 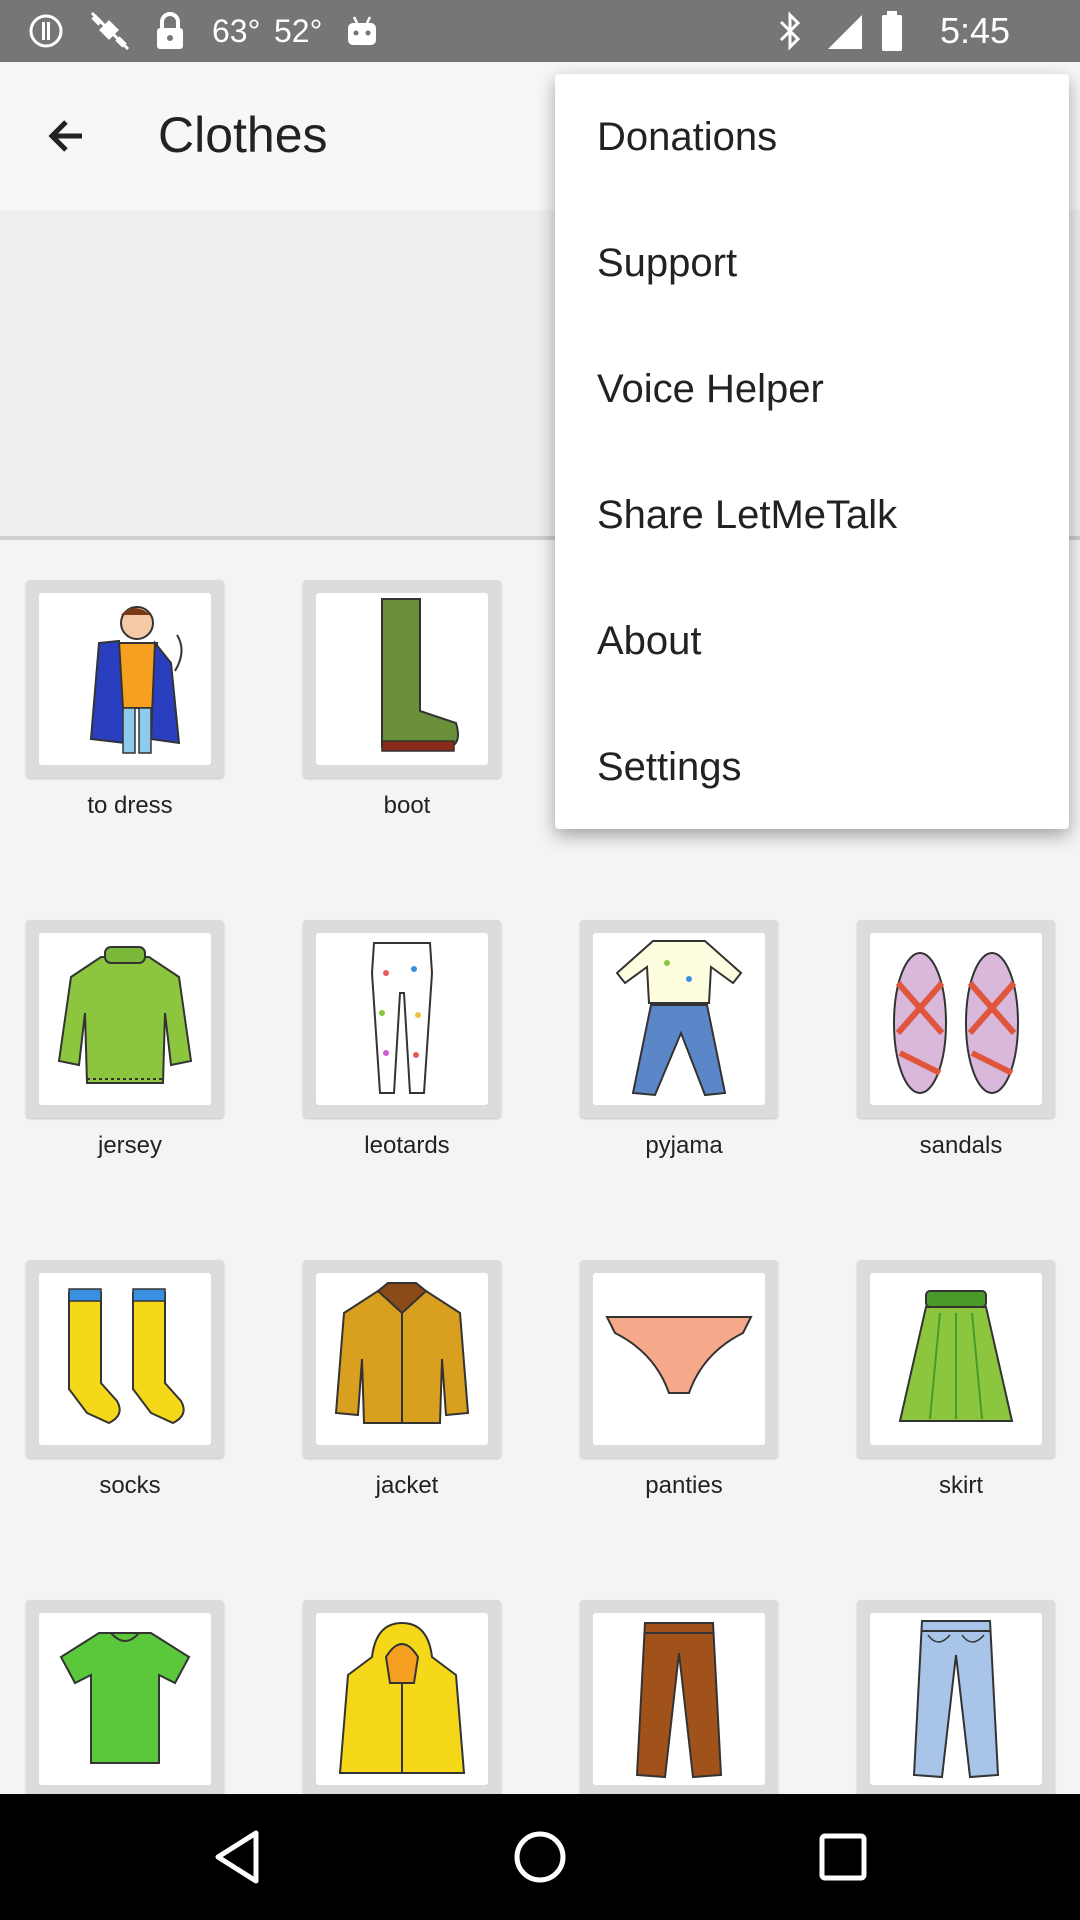 I want to click on skirt-icon, so click(x=956, y=1356).